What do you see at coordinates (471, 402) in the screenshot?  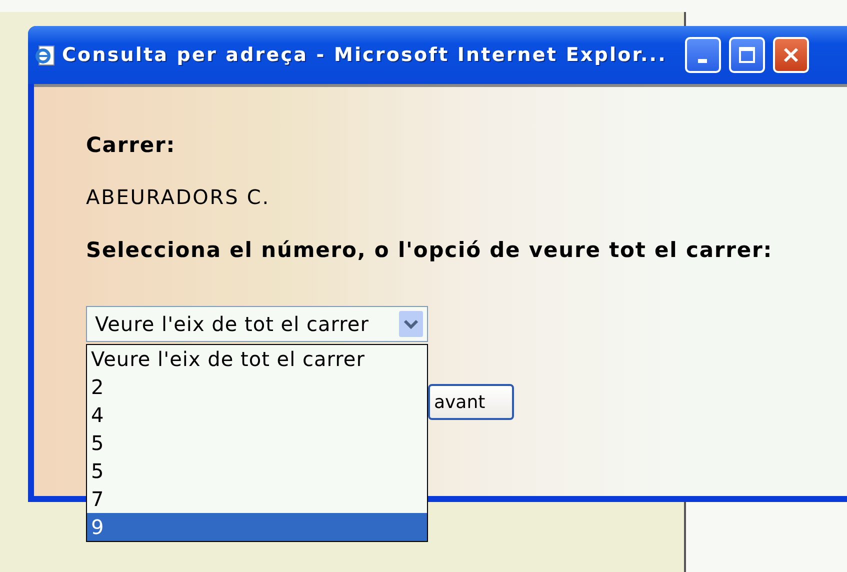 I see `submit-button: avant` at bounding box center [471, 402].